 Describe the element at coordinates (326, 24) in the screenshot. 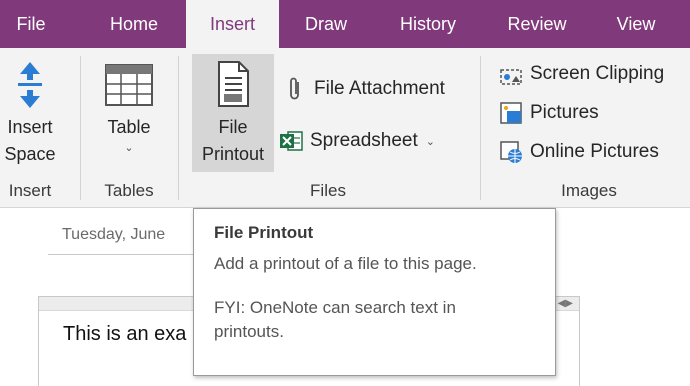

I see `tab-draw: Draw` at that location.